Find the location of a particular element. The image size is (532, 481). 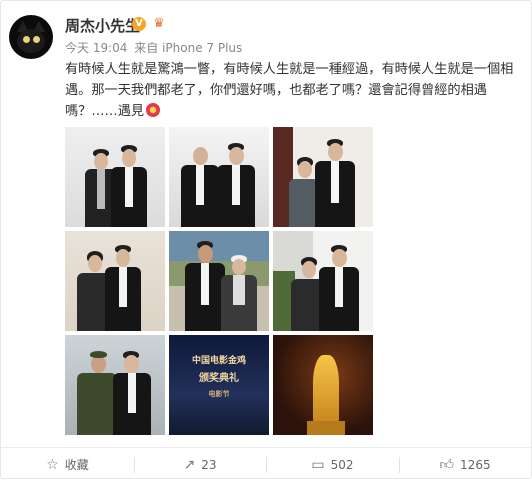

author-name: 周杰小先生 is located at coordinates (102, 25).